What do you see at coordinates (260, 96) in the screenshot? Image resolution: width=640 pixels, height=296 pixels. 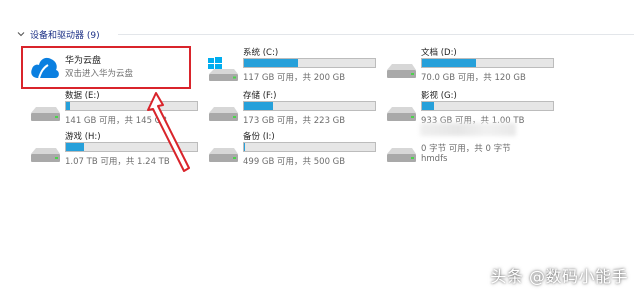 I see `drive-name: 存储 (F:)` at bounding box center [260, 96].